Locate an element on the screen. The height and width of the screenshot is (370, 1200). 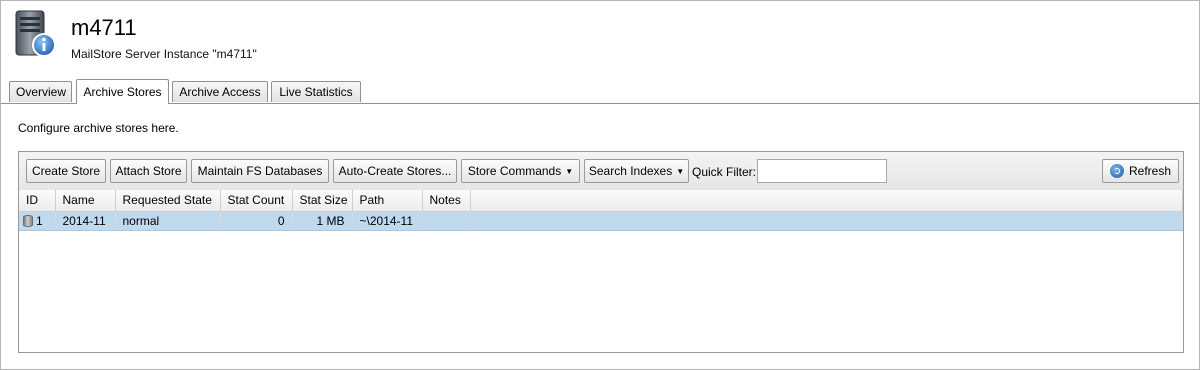
column-header-name: Name is located at coordinates (85, 201).